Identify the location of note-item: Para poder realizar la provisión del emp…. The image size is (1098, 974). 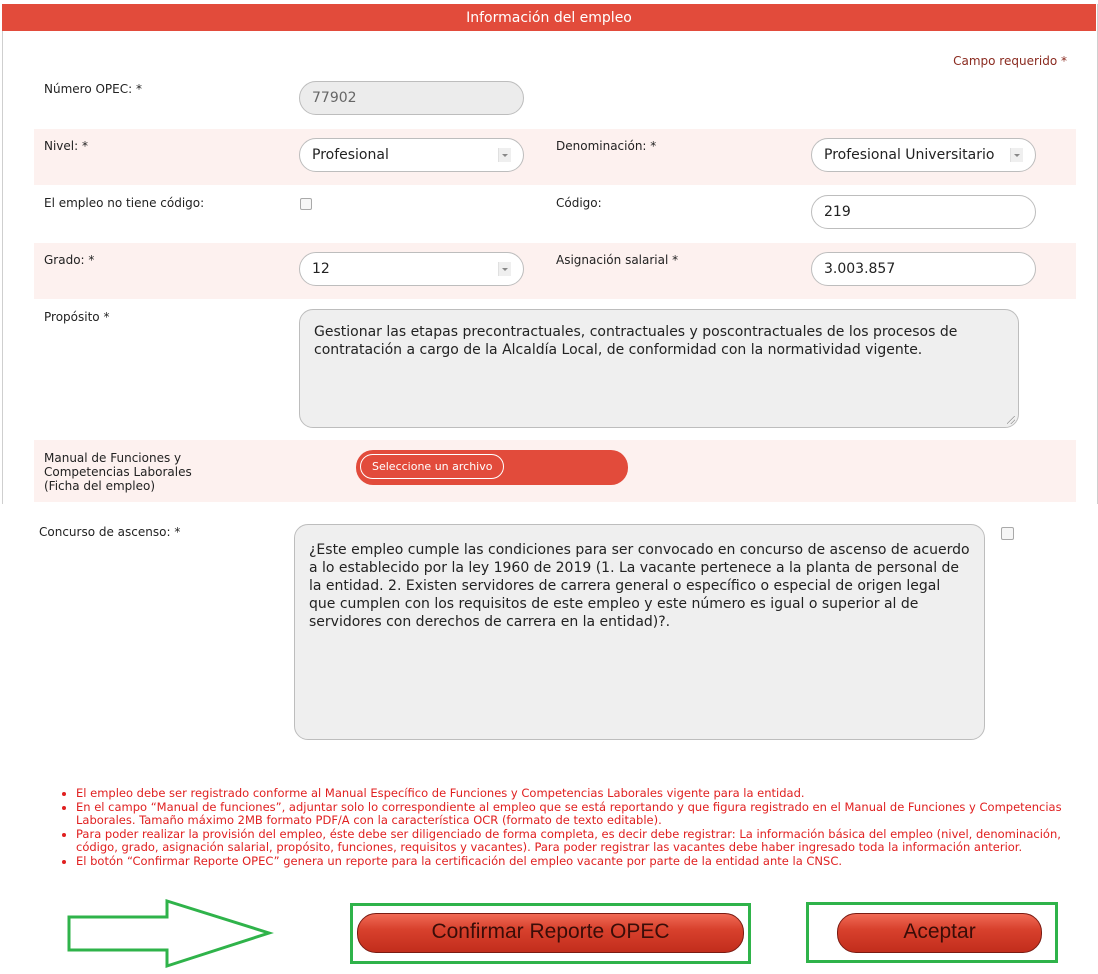
(582, 841).